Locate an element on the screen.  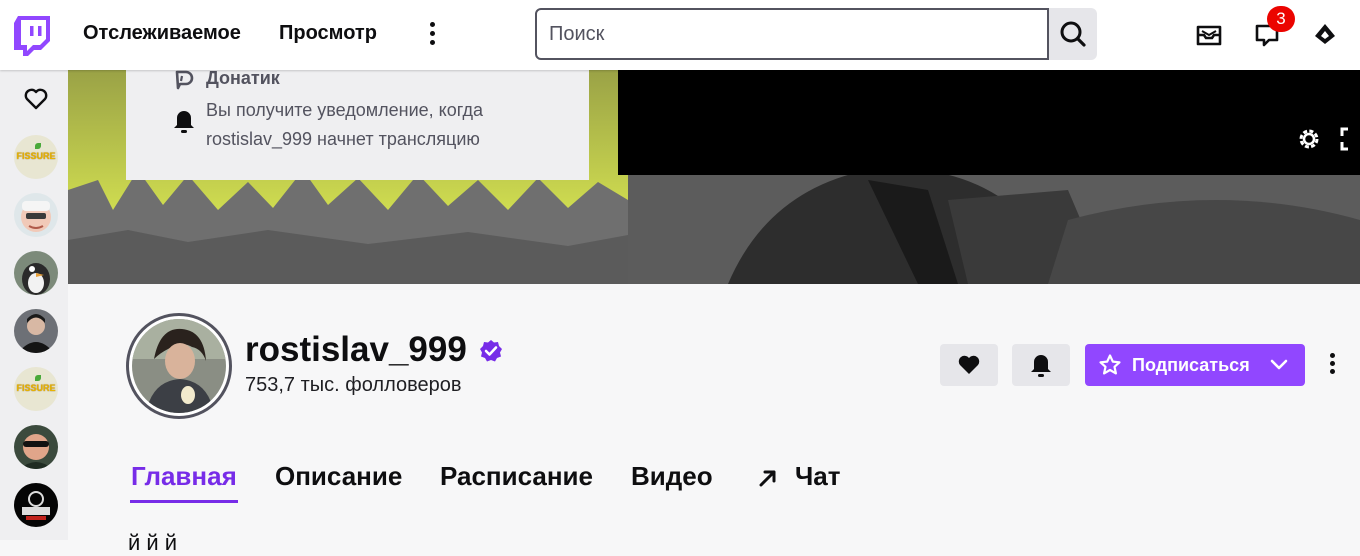
tab-about: Описание is located at coordinates (338, 476).